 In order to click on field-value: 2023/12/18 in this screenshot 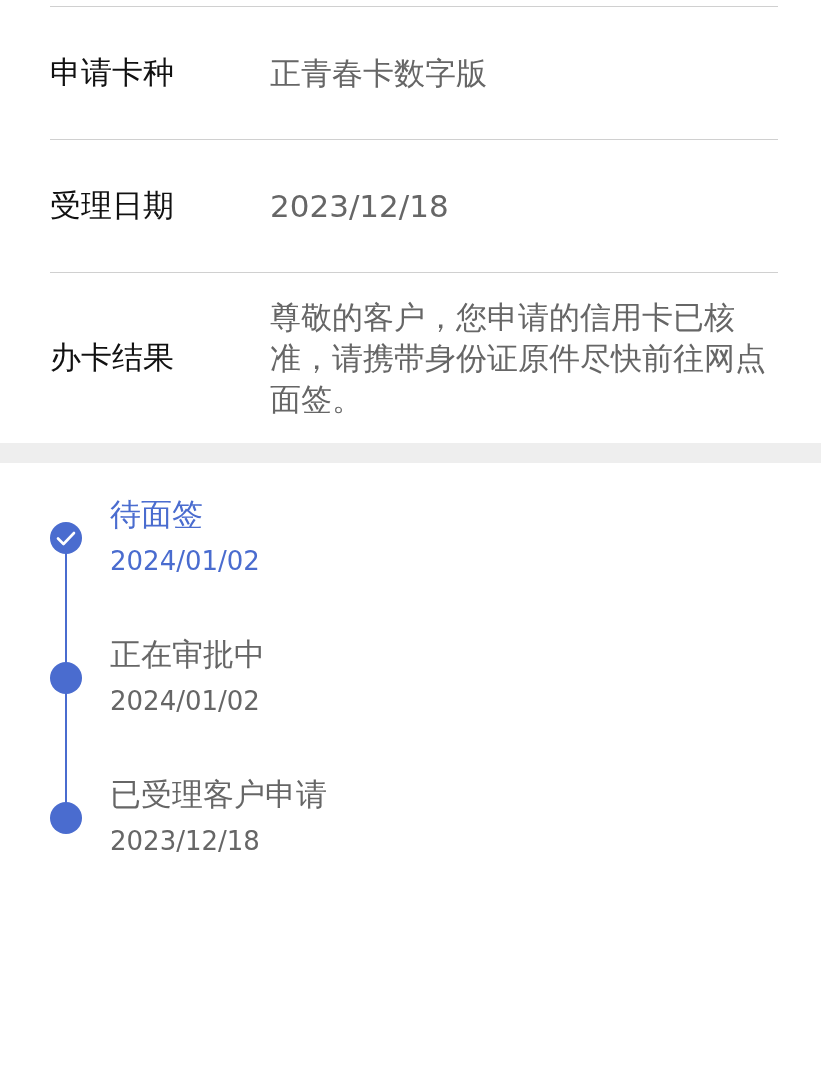, I will do `click(360, 206)`.